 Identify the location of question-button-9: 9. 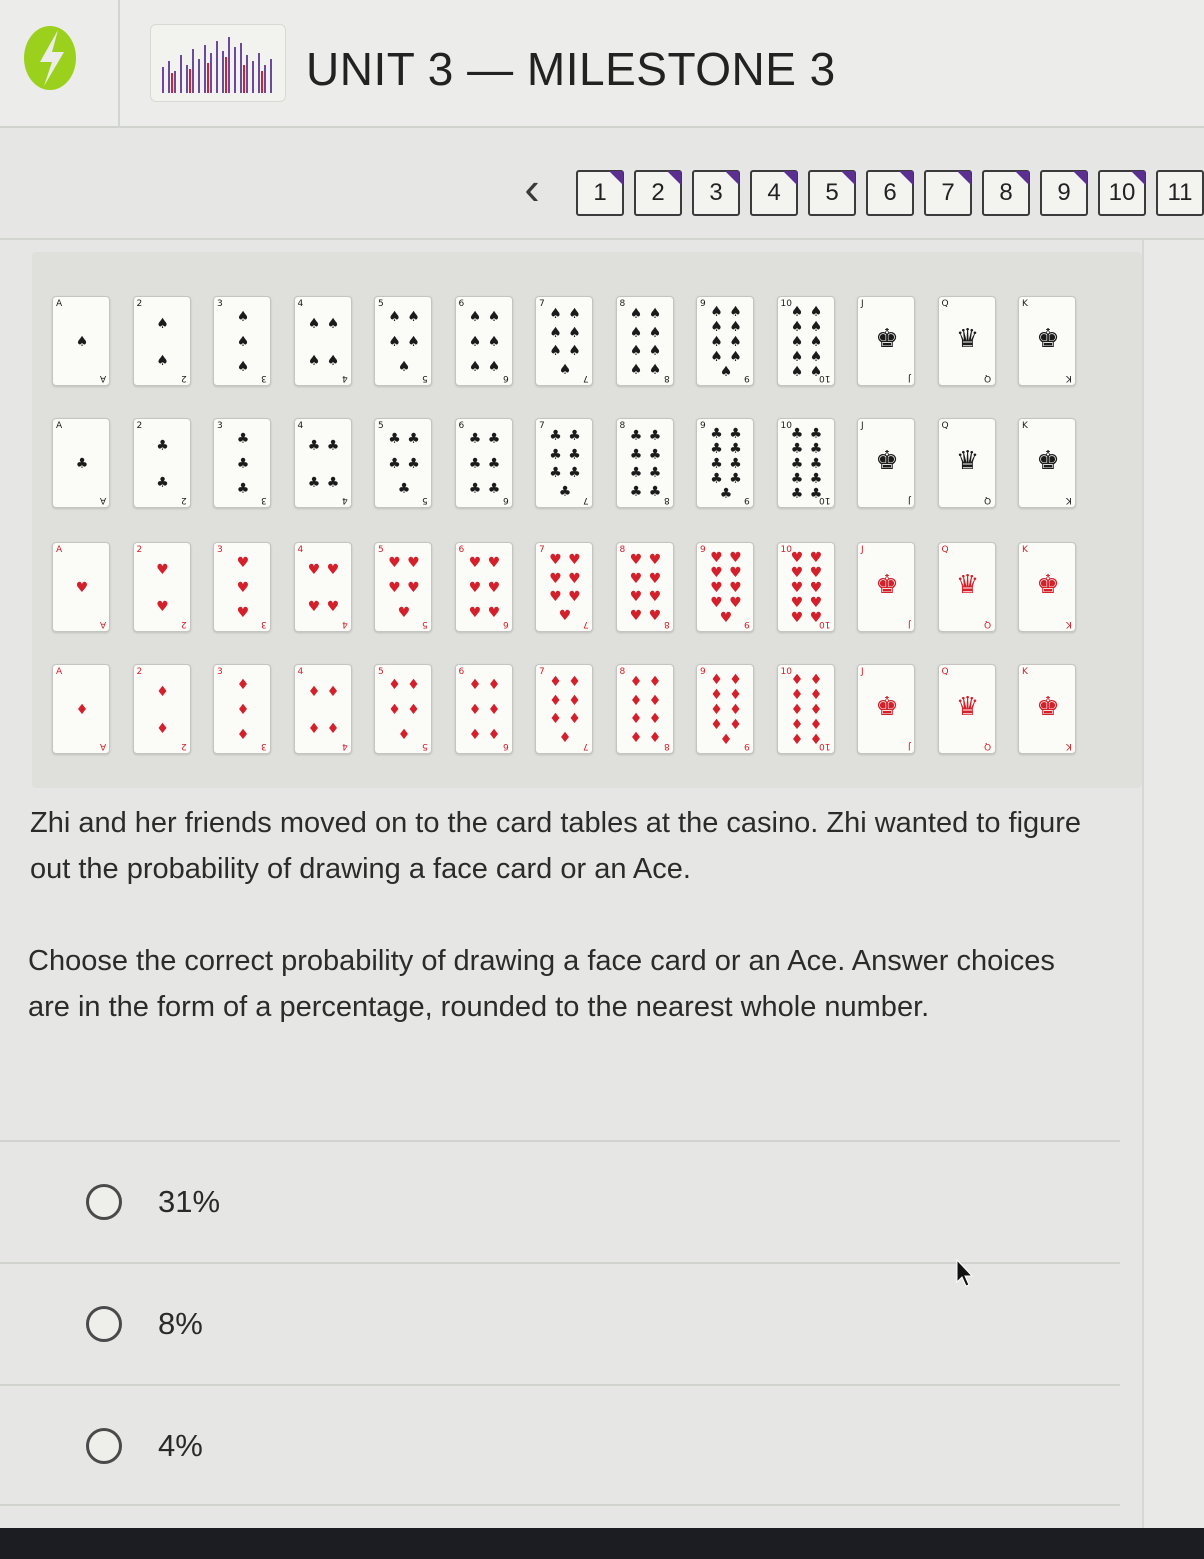
(1064, 193).